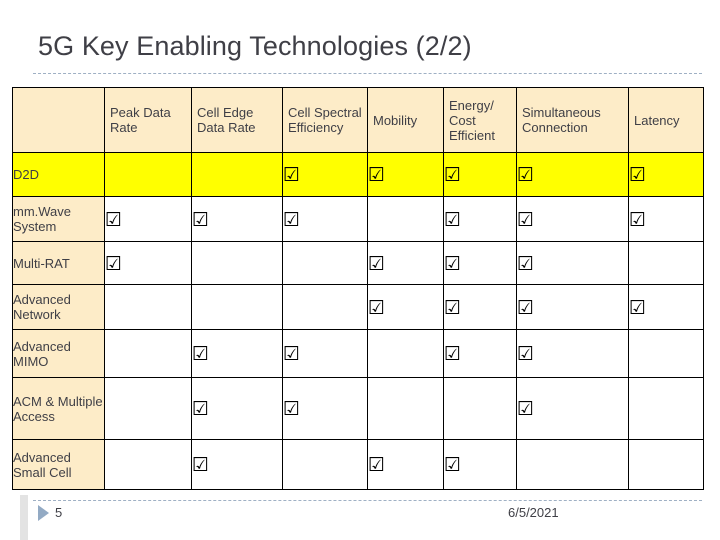 The image size is (720, 540). Describe the element at coordinates (43, 513) in the screenshot. I see `play-triangle-icon` at that location.